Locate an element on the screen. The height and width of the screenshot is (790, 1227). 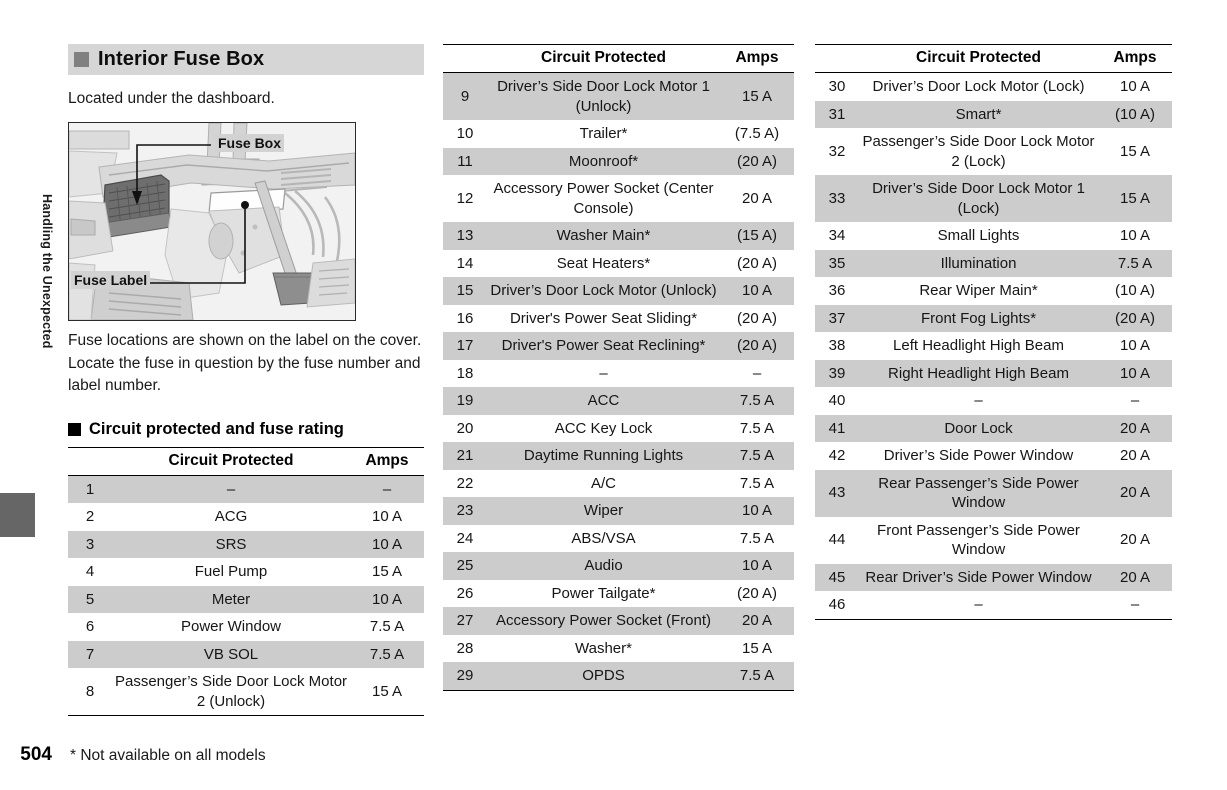
table-row: 5 Meter 10 A is located at coordinates (246, 599).